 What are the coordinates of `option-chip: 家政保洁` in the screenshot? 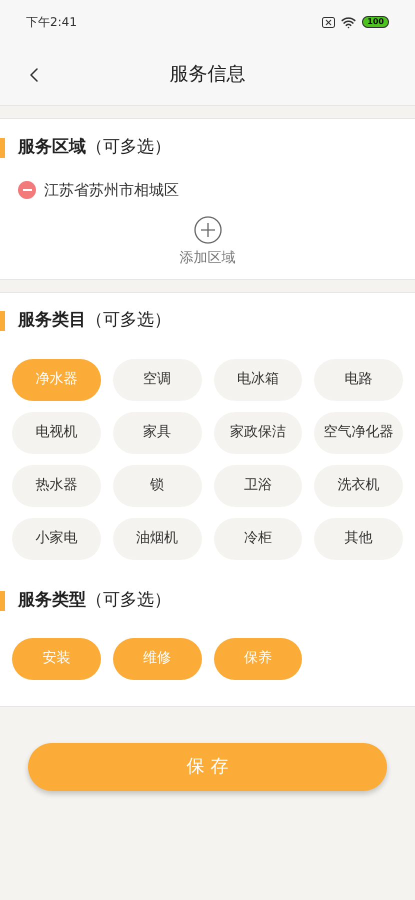 It's located at (258, 433).